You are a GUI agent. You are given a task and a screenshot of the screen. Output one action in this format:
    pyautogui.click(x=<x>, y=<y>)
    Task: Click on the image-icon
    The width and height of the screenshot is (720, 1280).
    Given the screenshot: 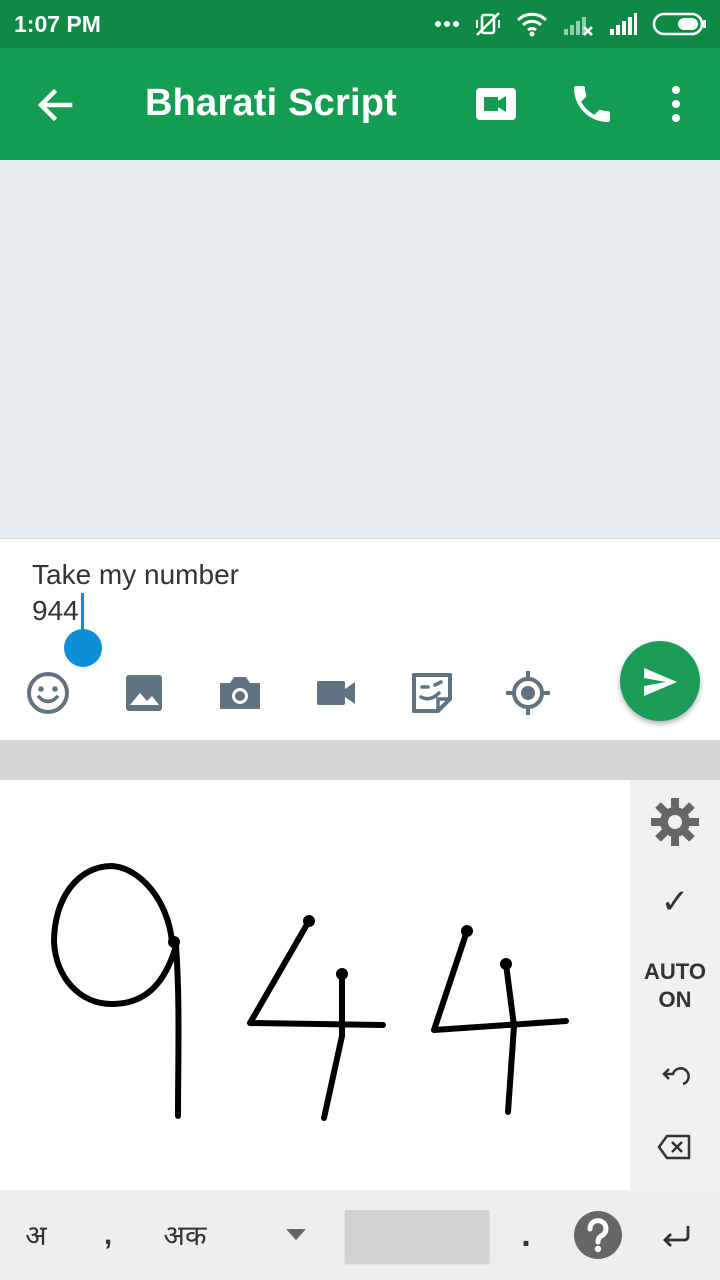 What is the action you would take?
    pyautogui.click(x=144, y=693)
    